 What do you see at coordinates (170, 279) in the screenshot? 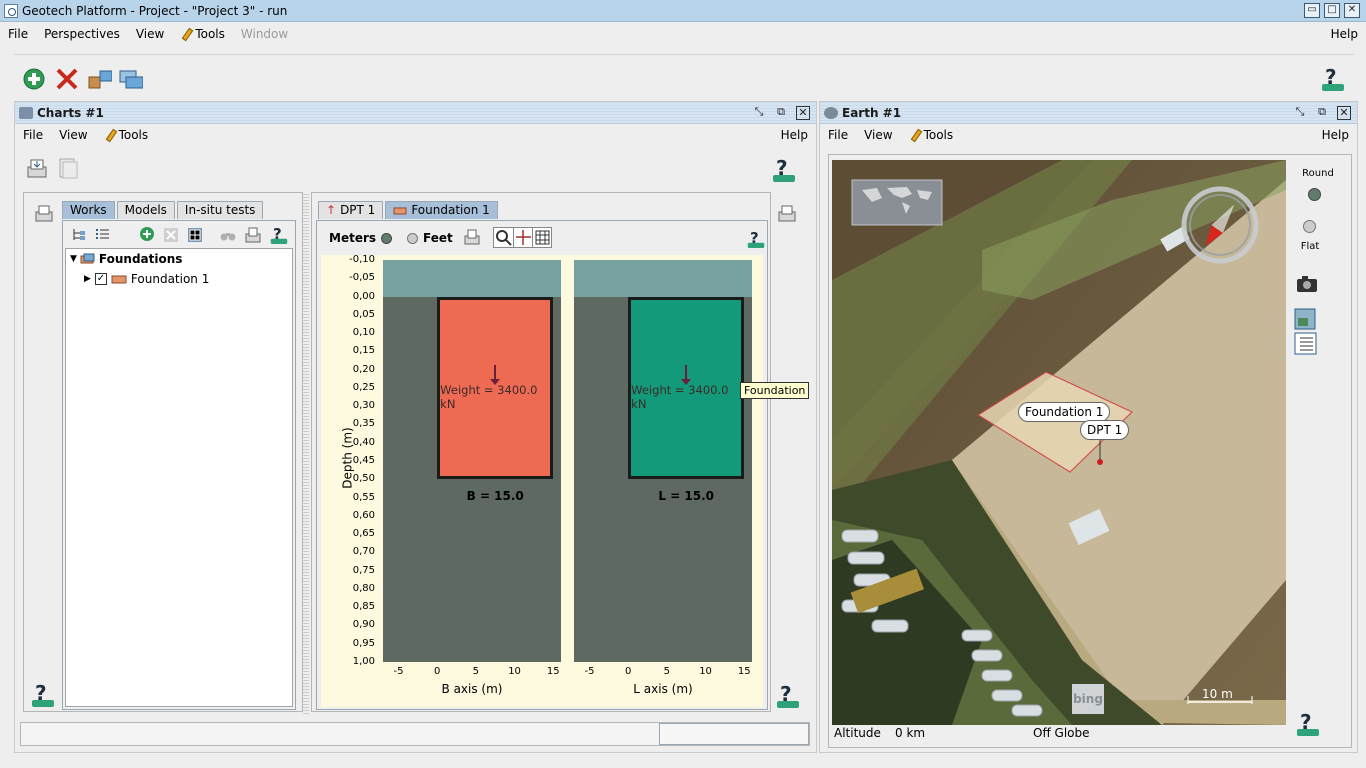
I see `tree-node-foundation-1-label: Foundation 1` at bounding box center [170, 279].